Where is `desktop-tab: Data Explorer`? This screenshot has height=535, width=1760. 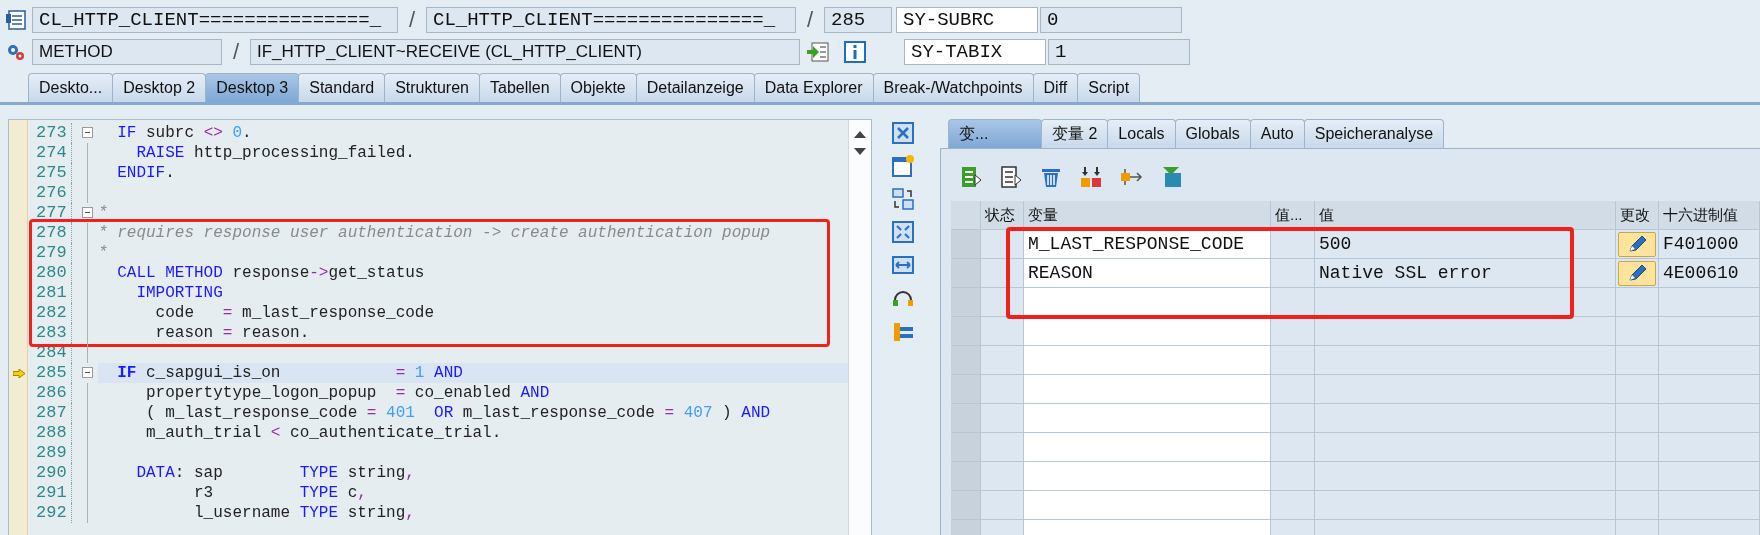
desktop-tab: Data Explorer is located at coordinates (813, 87).